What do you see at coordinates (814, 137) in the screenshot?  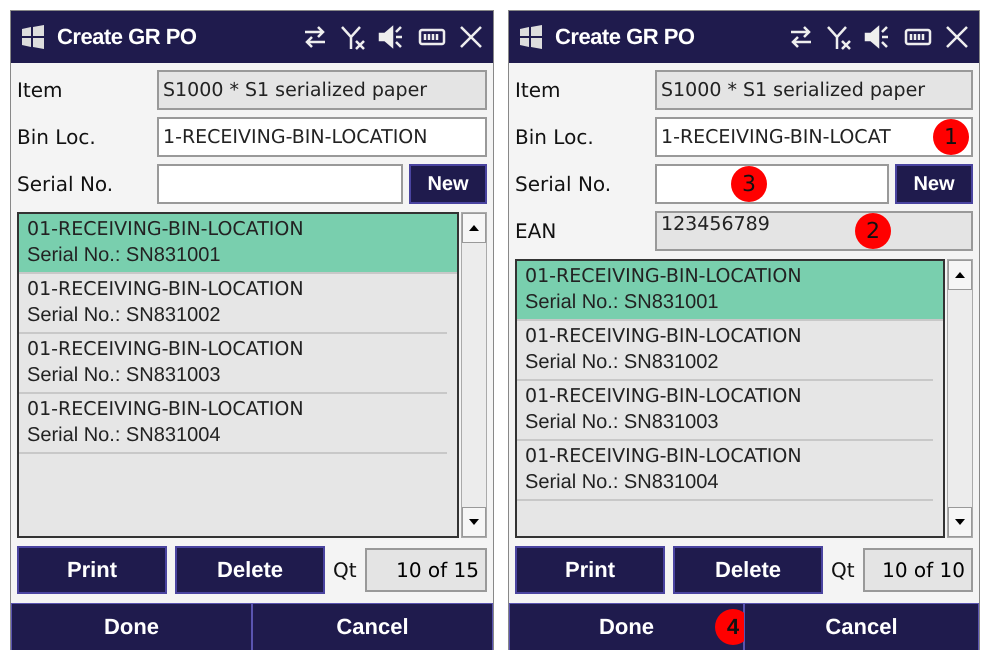 I see `input-field: 1-RECEIVING-BIN-LOCAT 1` at bounding box center [814, 137].